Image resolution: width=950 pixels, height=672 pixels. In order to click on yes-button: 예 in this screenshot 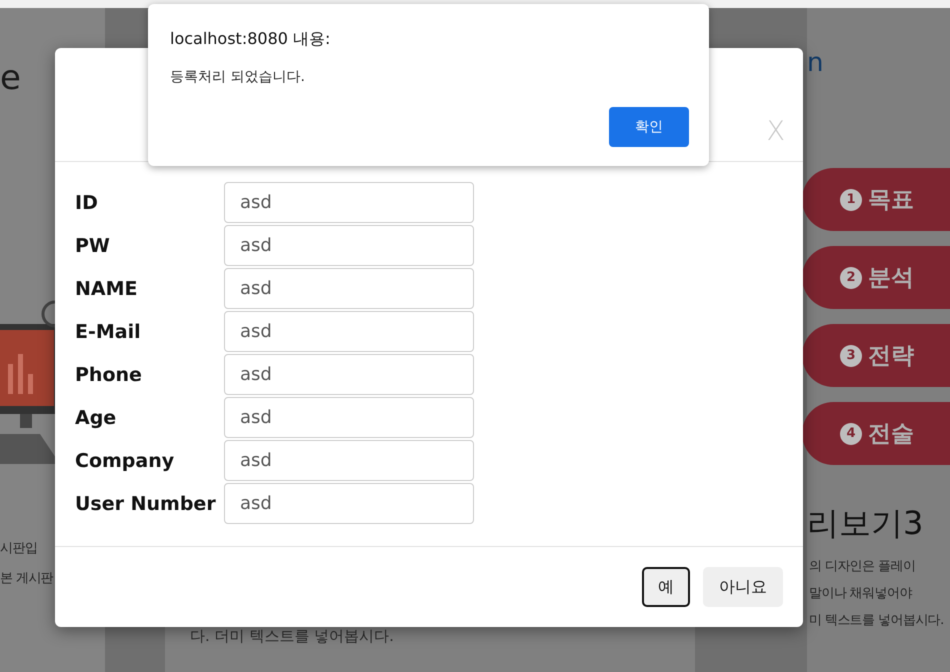, I will do `click(666, 587)`.